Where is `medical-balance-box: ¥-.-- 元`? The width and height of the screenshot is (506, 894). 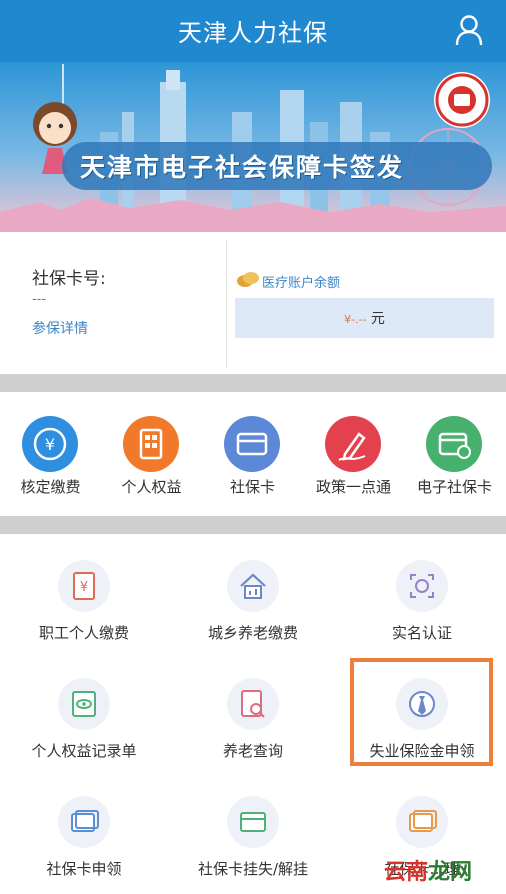 medical-balance-box: ¥-.-- 元 is located at coordinates (364, 318).